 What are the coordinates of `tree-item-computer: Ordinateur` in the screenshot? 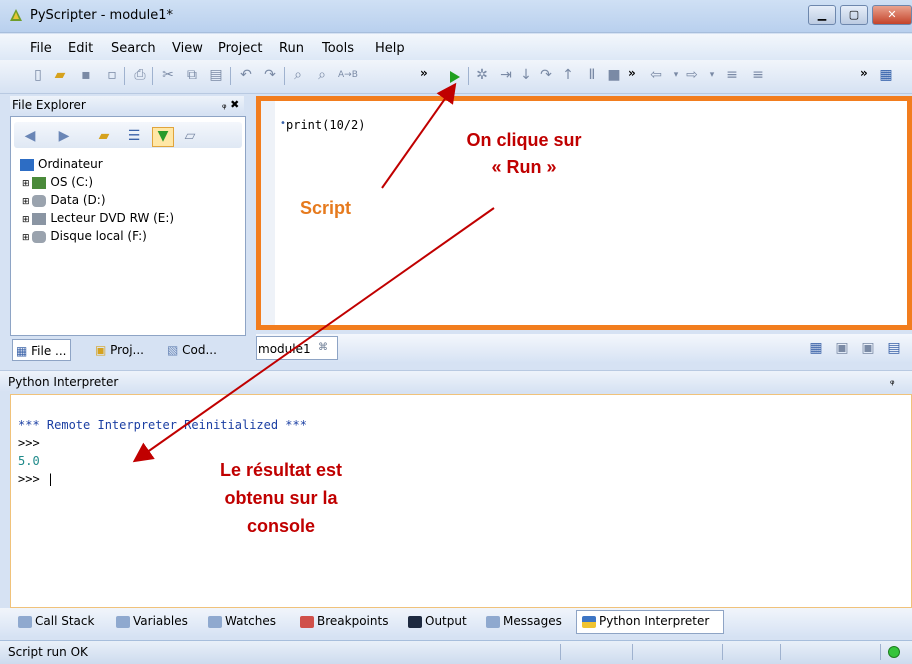 It's located at (61, 164).